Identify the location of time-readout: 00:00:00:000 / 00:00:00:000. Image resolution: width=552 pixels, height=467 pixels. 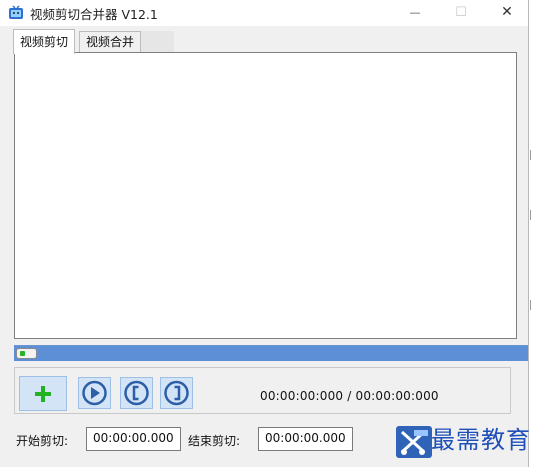
(349, 396).